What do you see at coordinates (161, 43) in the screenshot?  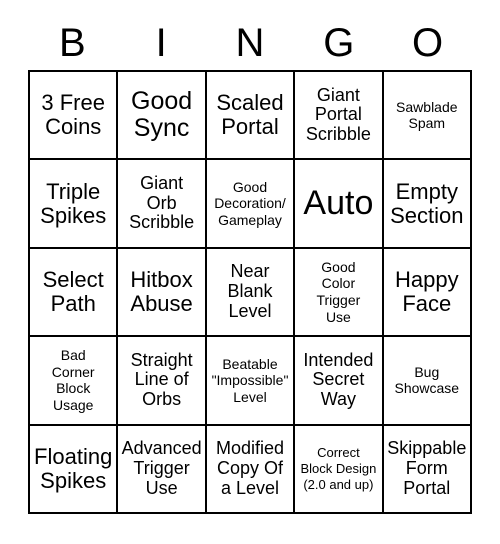 I see `bingo-header-letter-i: I` at bounding box center [161, 43].